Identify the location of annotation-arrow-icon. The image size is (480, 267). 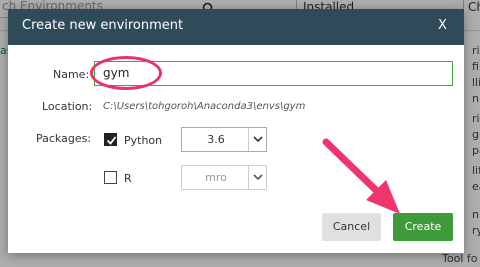
(361, 176).